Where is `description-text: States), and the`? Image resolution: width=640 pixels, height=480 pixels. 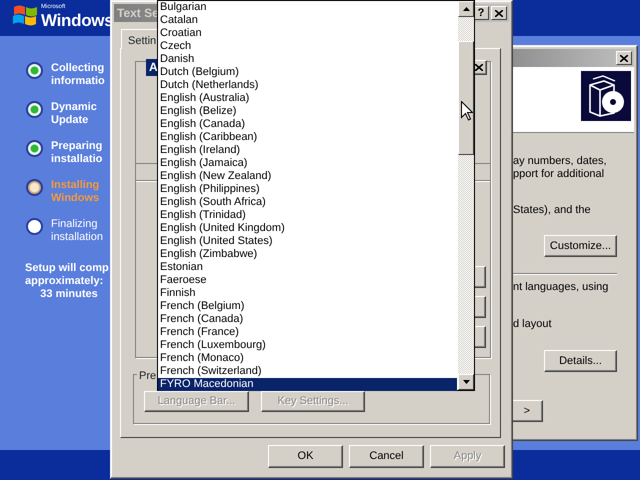 description-text: States), and the is located at coordinates (552, 210).